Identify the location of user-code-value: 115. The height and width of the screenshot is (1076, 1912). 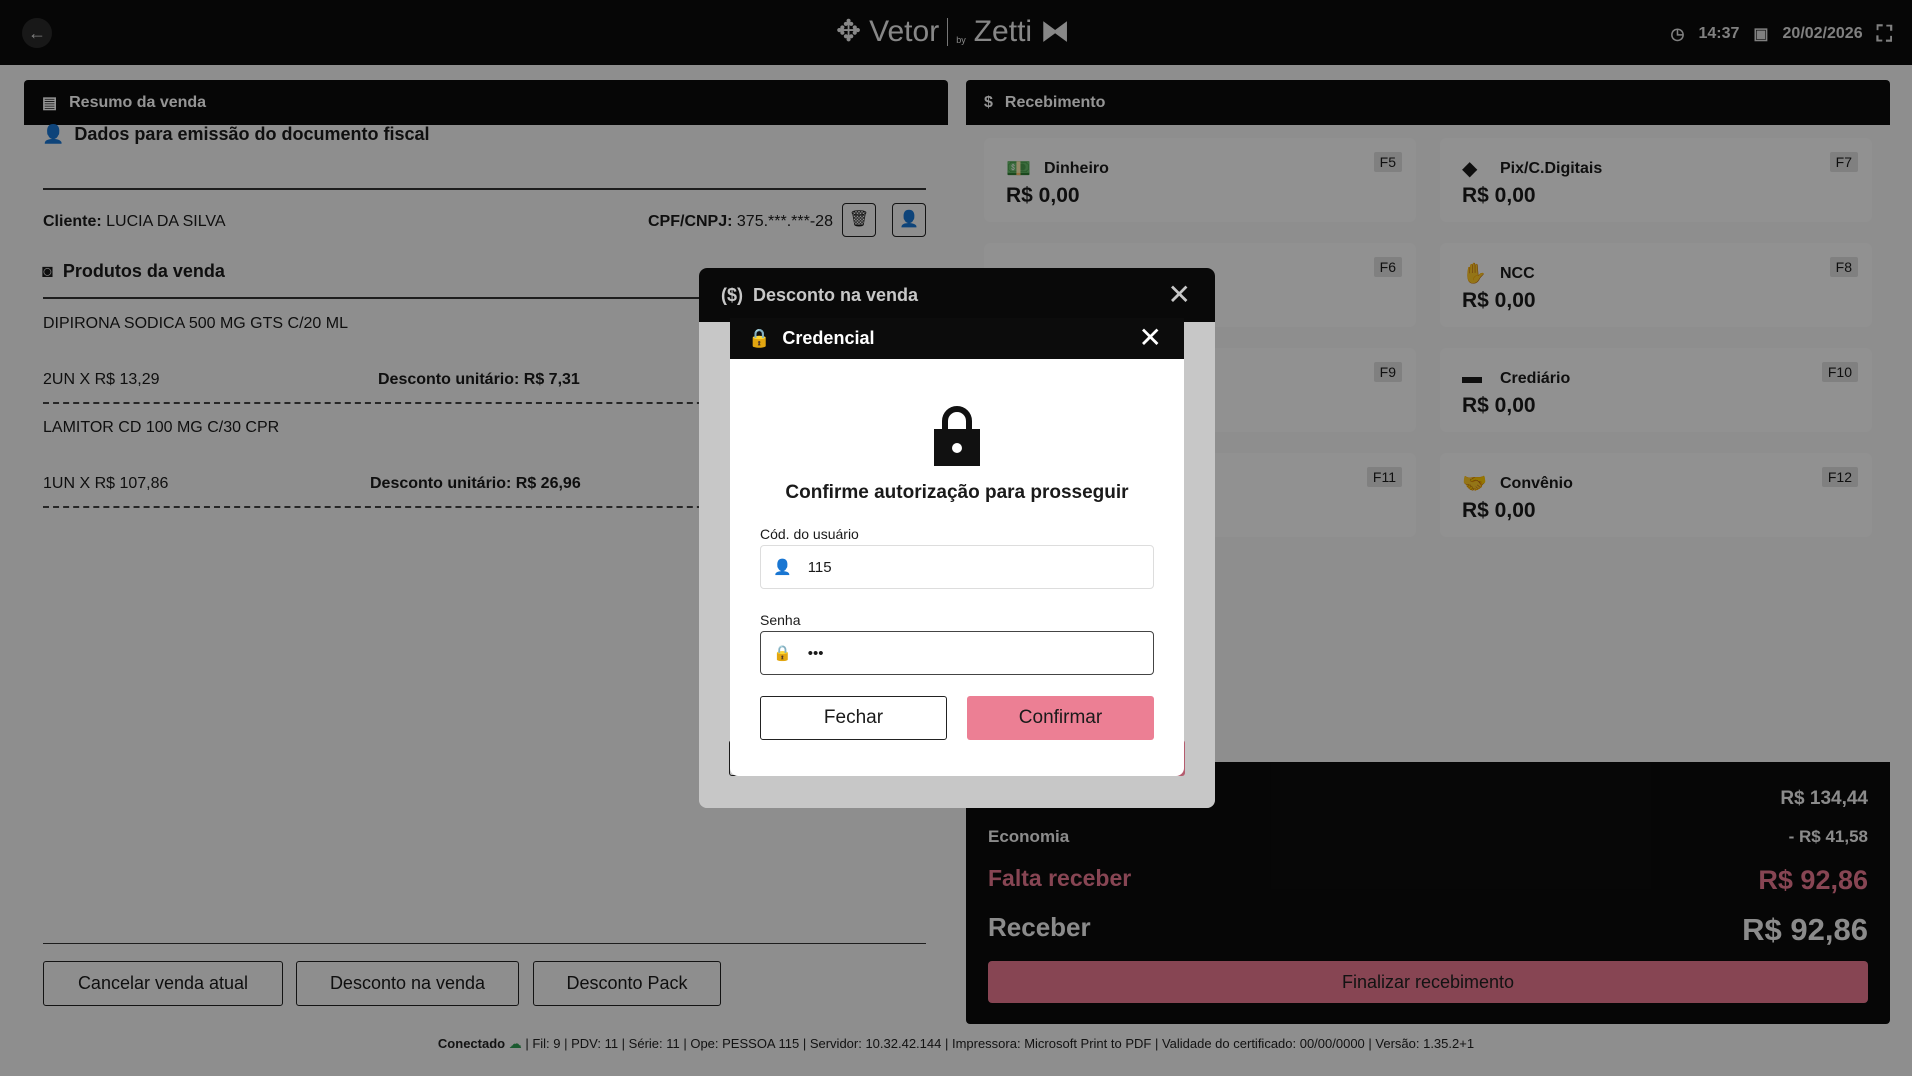
(819, 567).